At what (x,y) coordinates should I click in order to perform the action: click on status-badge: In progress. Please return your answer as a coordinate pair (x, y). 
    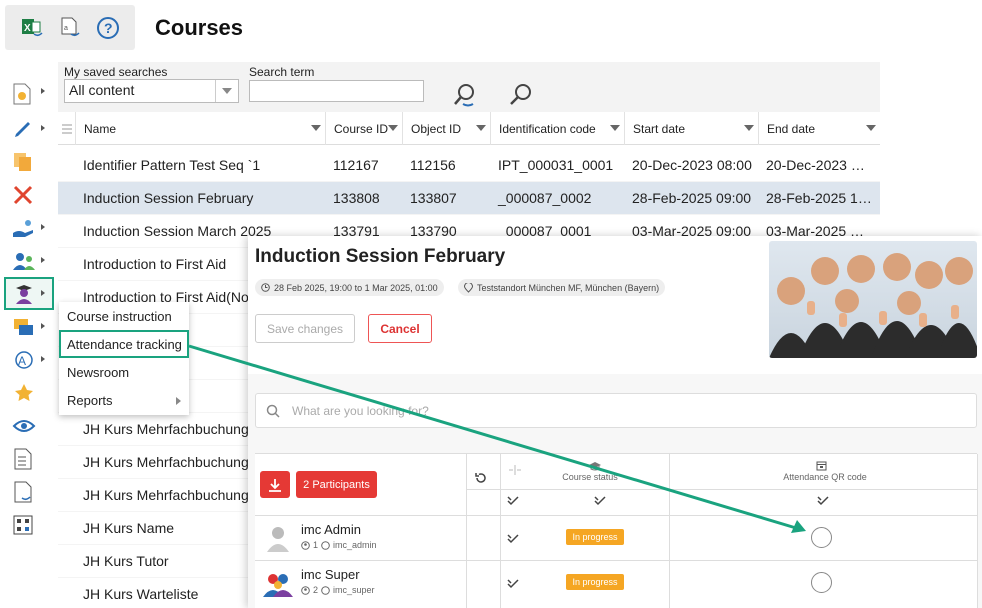
    Looking at the image, I should click on (595, 582).